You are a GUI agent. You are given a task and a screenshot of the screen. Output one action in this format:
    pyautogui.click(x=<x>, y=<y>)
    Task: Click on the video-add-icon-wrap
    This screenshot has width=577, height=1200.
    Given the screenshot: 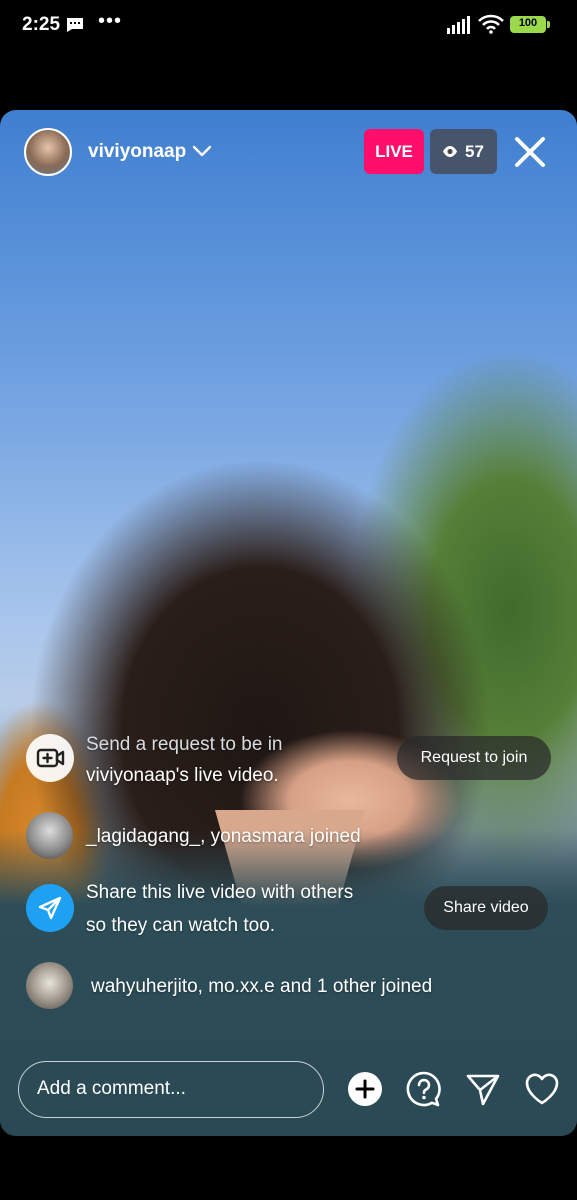 What is the action you would take?
    pyautogui.click(x=50, y=758)
    